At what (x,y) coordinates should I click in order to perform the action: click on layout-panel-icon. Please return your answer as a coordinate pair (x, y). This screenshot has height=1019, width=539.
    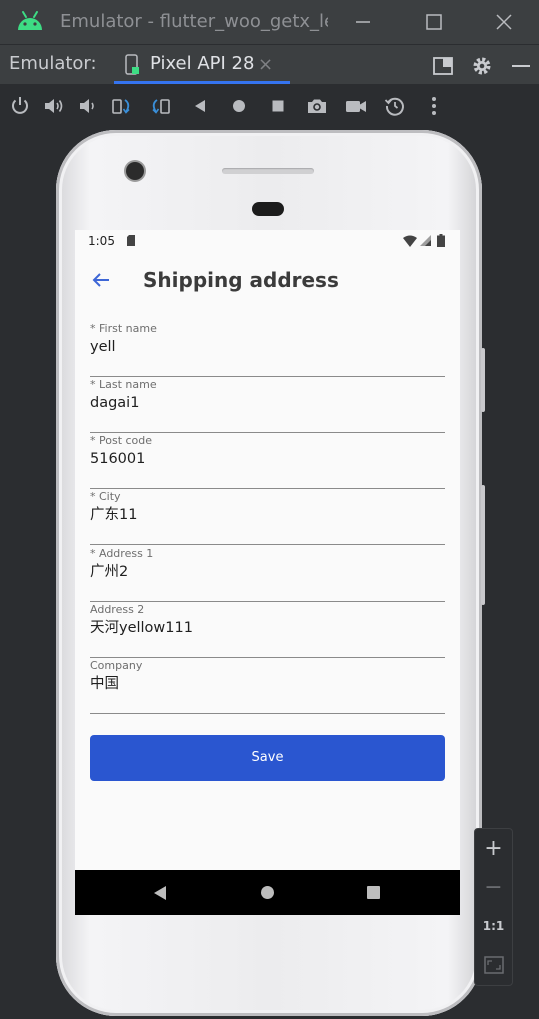
    Looking at the image, I should click on (443, 66).